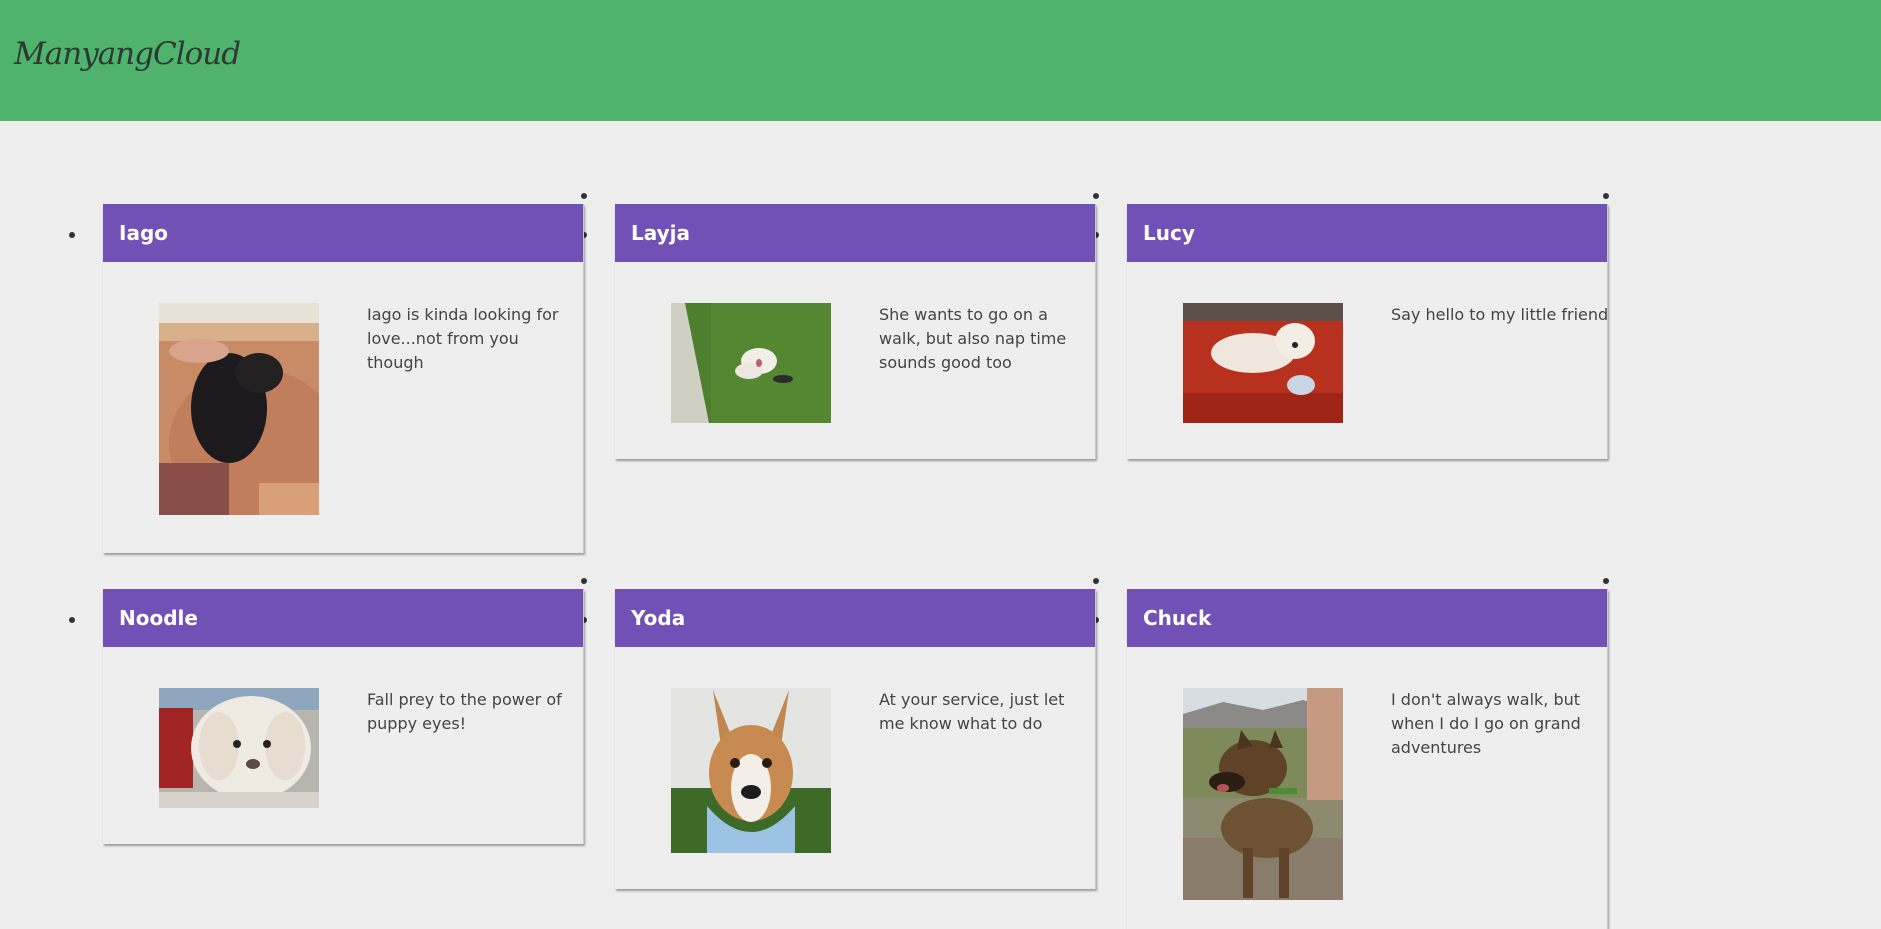  What do you see at coordinates (239, 748) in the screenshot?
I see `fluffy-white-dog-photo` at bounding box center [239, 748].